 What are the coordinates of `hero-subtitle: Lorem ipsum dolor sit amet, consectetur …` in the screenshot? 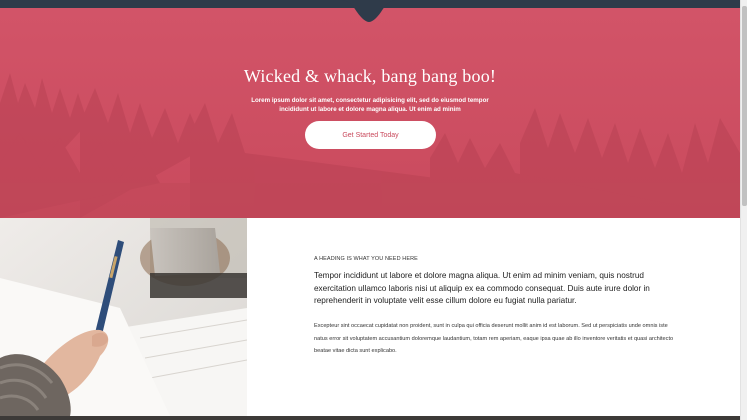 It's located at (370, 105).